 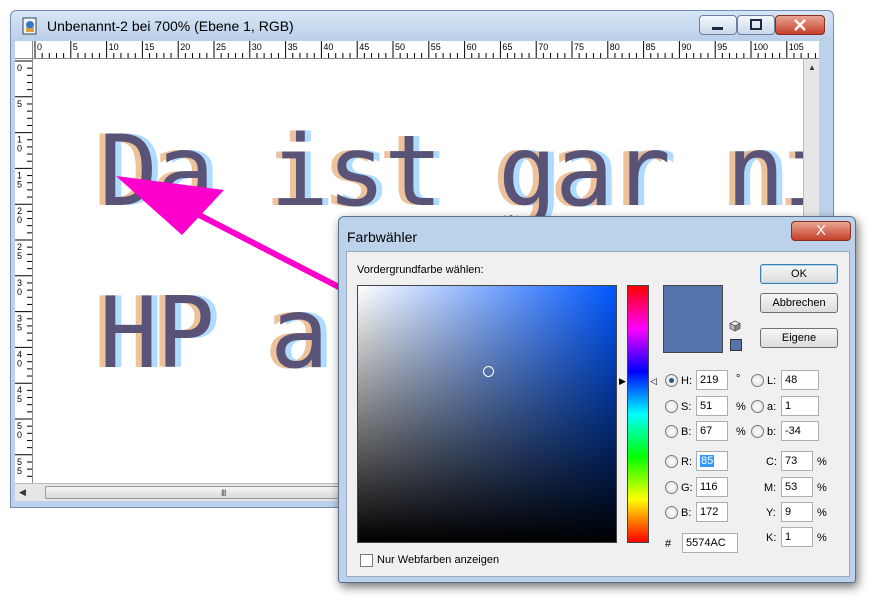 What do you see at coordinates (420, 270) in the screenshot?
I see `picker-prompt: Vordergrundfarbe wählen:` at bounding box center [420, 270].